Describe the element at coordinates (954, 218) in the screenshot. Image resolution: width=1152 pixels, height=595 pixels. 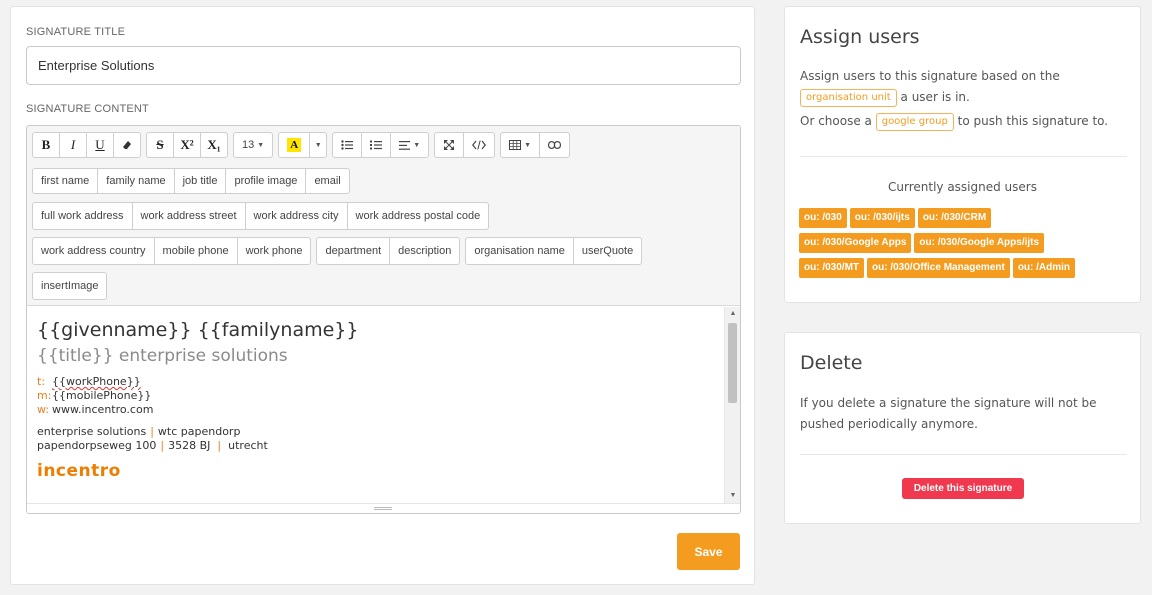
I see `assigned-ou-badge: ou: /030/CRM` at that location.